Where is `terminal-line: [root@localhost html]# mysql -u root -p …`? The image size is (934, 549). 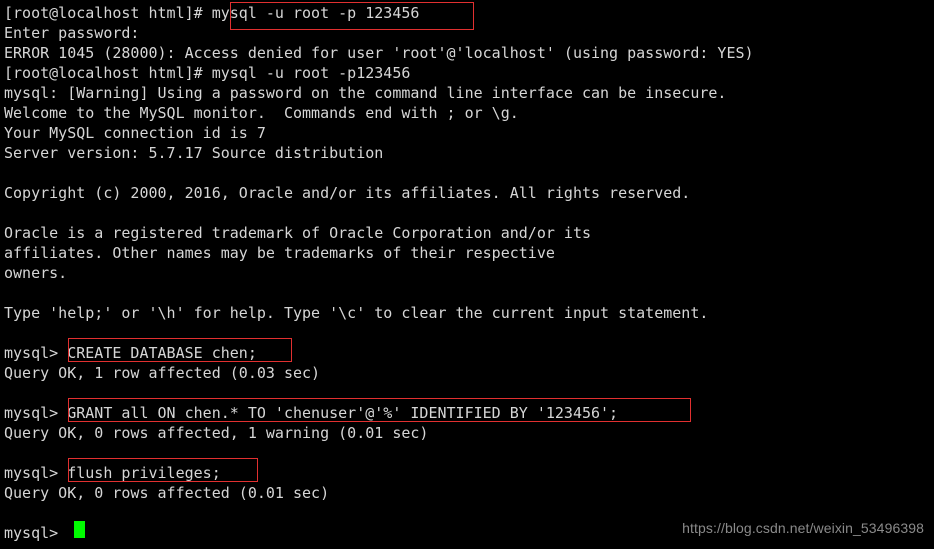
terminal-line: [root@localhost html]# mysql -u root -p … is located at coordinates (212, 13).